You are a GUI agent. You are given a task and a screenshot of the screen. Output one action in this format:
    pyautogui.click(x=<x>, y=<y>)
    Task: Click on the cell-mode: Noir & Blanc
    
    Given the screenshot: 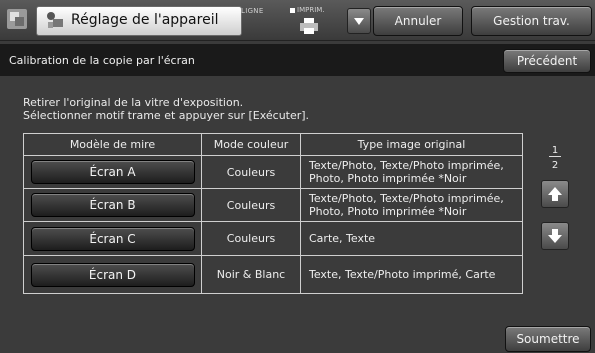 What is the action you would take?
    pyautogui.click(x=251, y=274)
    